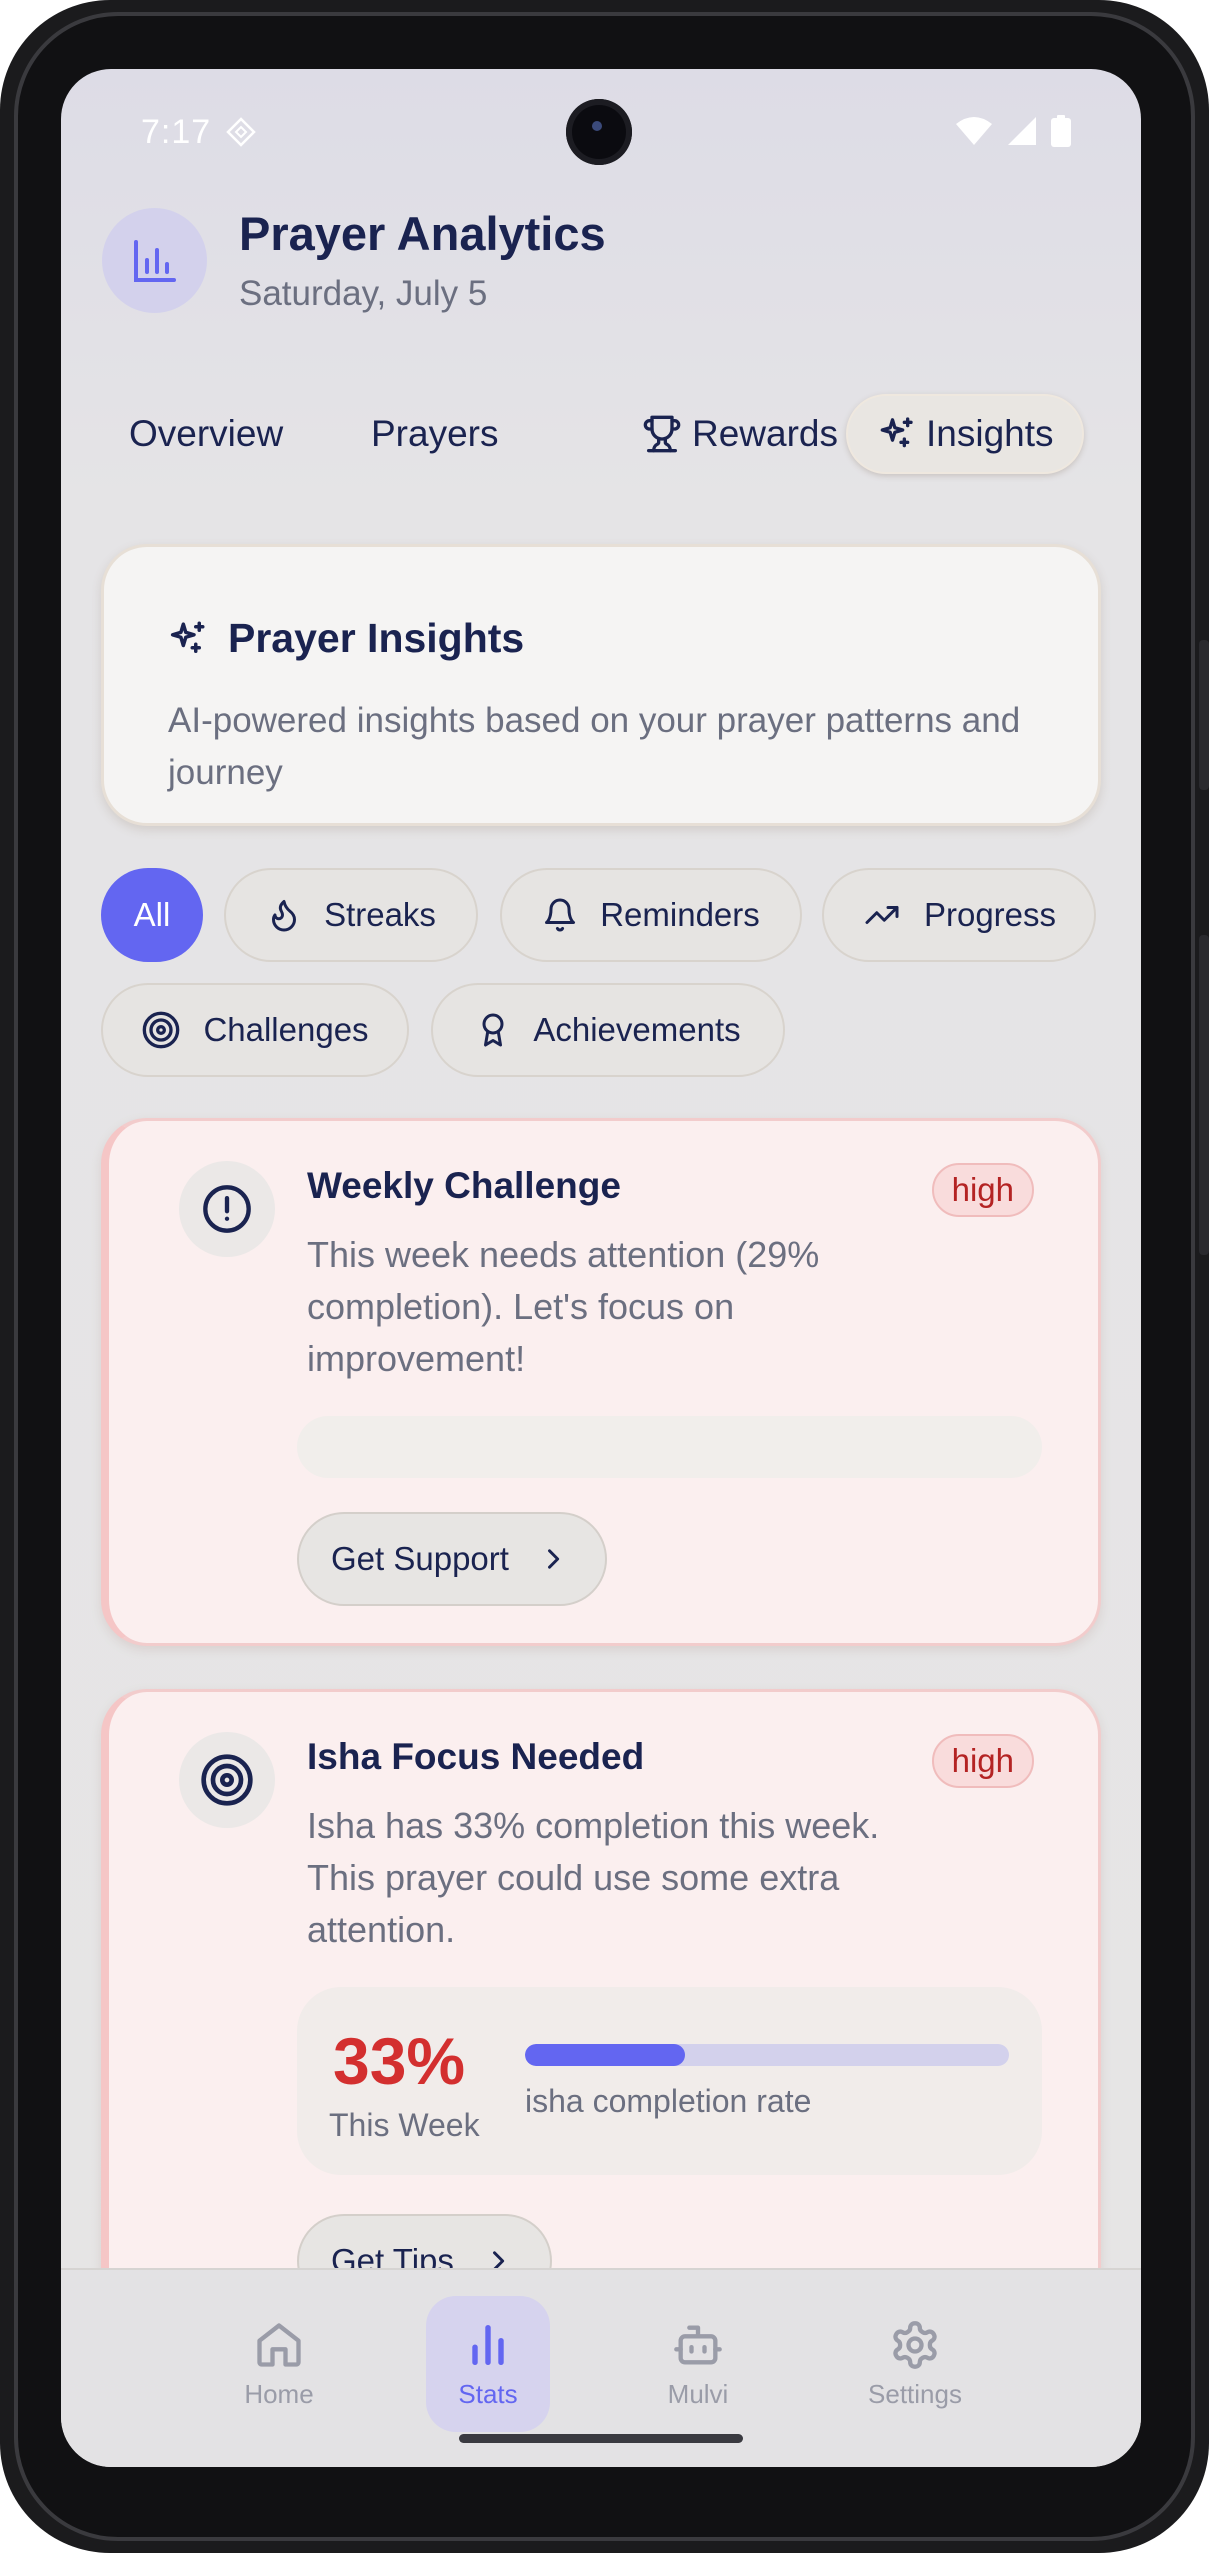 Image resolution: width=1209 pixels, height=2553 pixels. I want to click on page-date: Saturday, July 5, so click(363, 293).